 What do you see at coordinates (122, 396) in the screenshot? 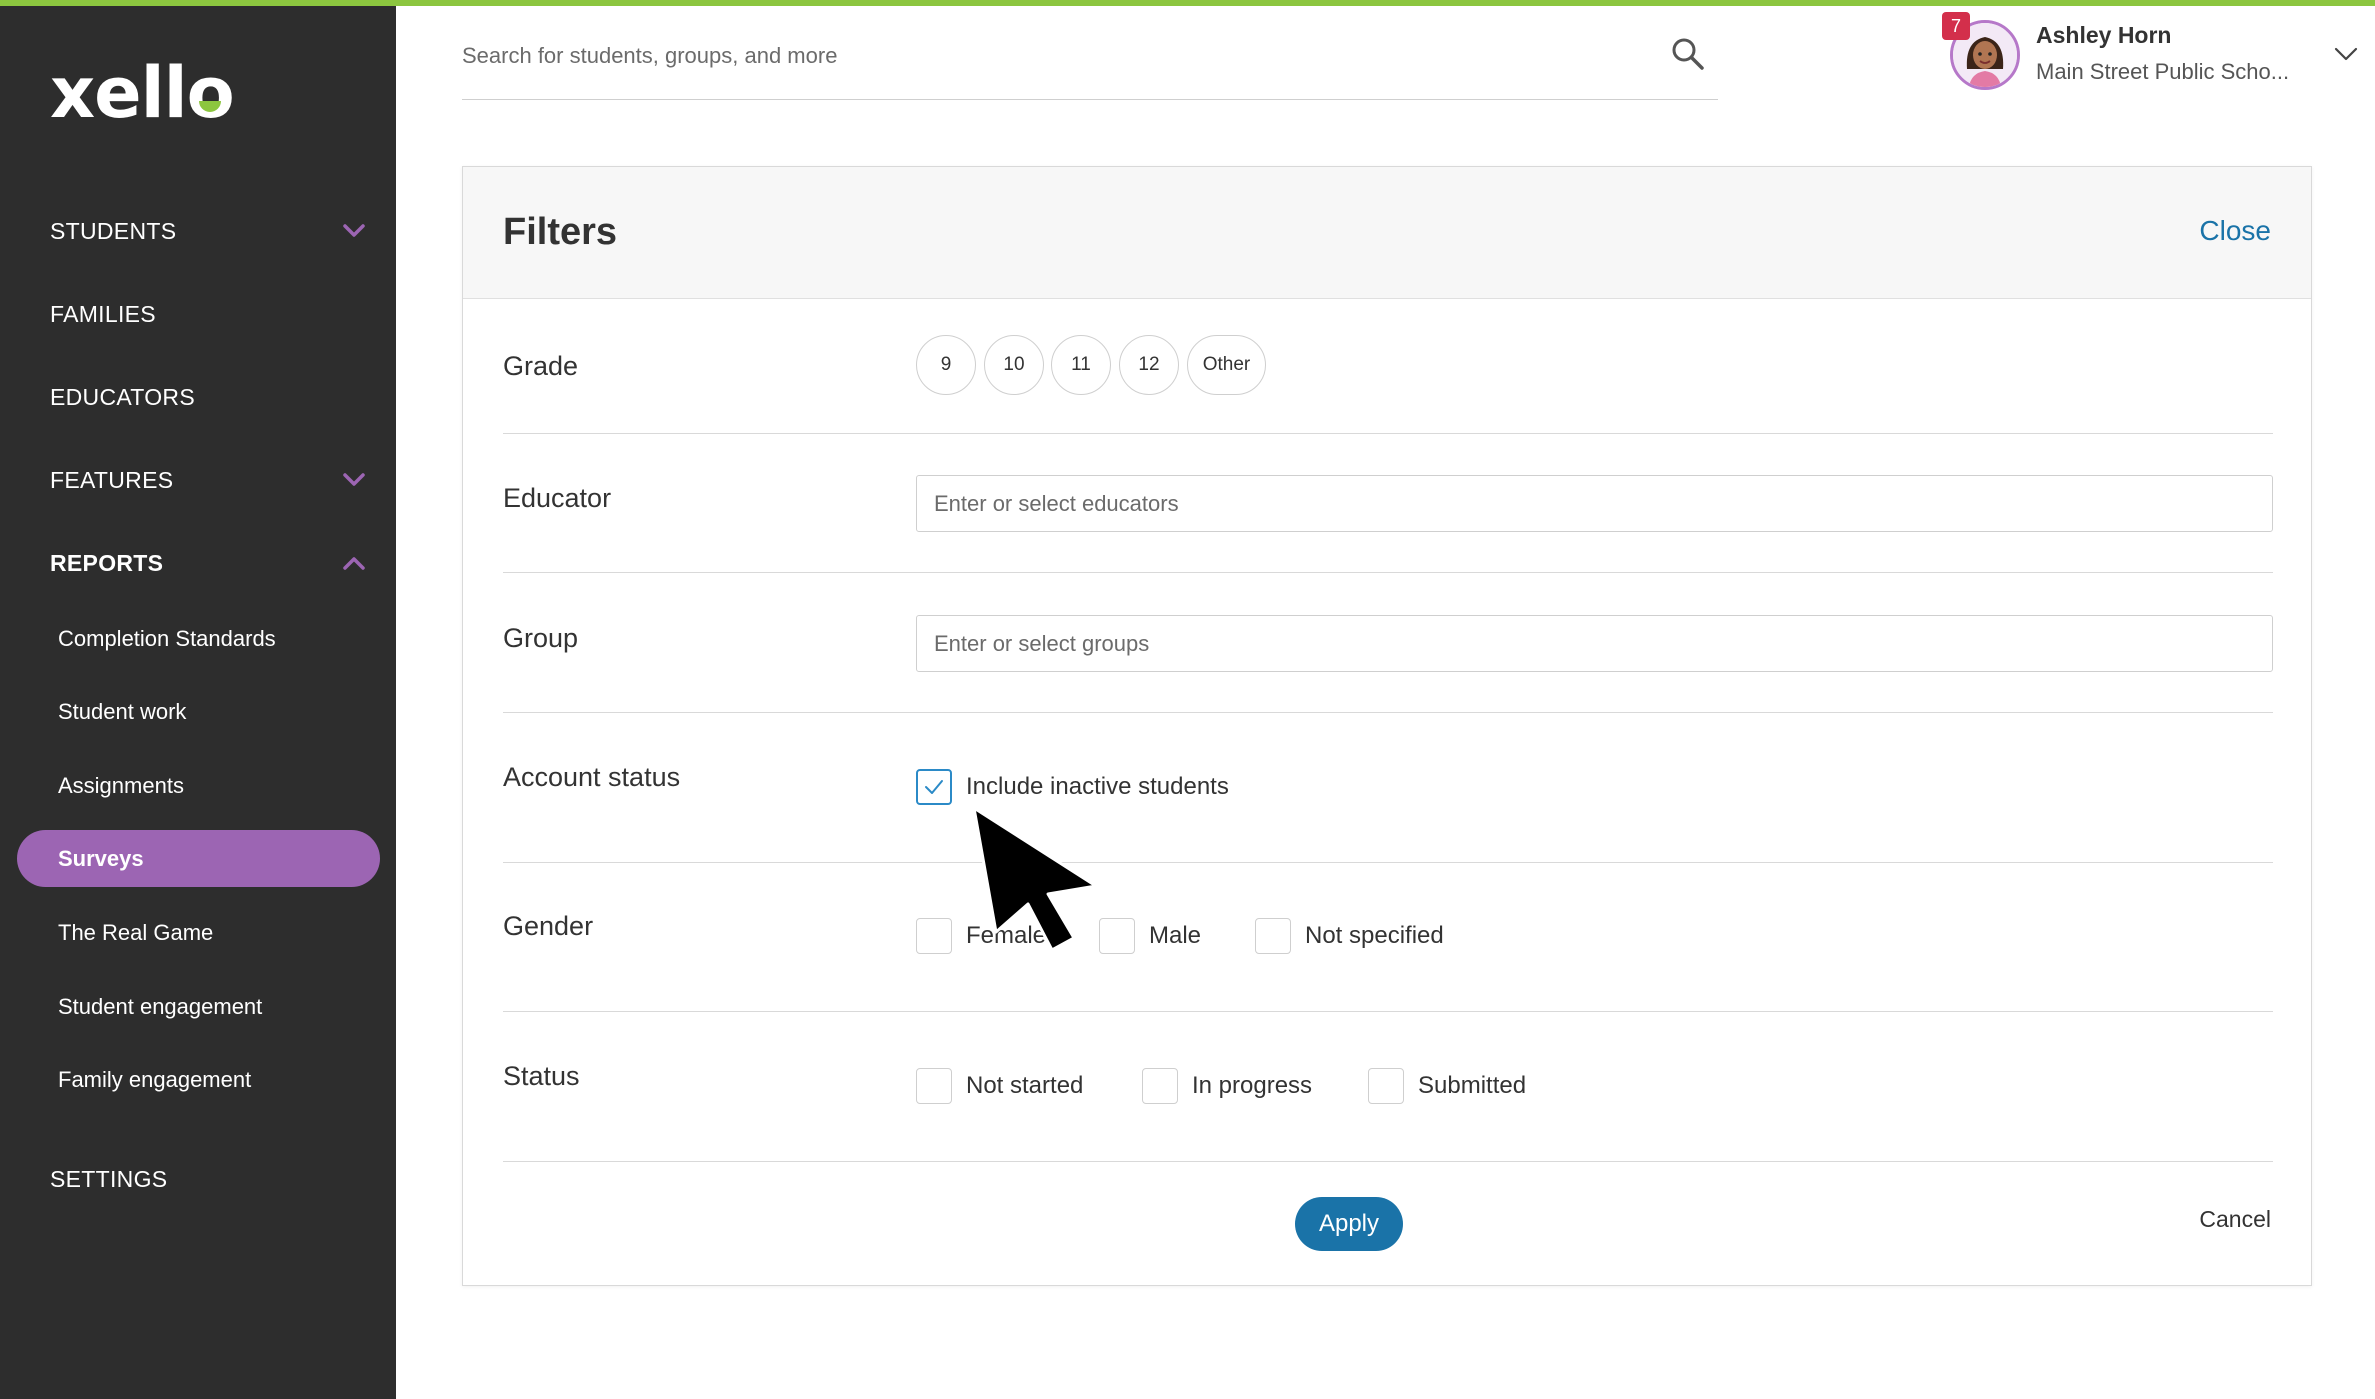
I see `sidebar-item-label: EDUCATORS` at bounding box center [122, 396].